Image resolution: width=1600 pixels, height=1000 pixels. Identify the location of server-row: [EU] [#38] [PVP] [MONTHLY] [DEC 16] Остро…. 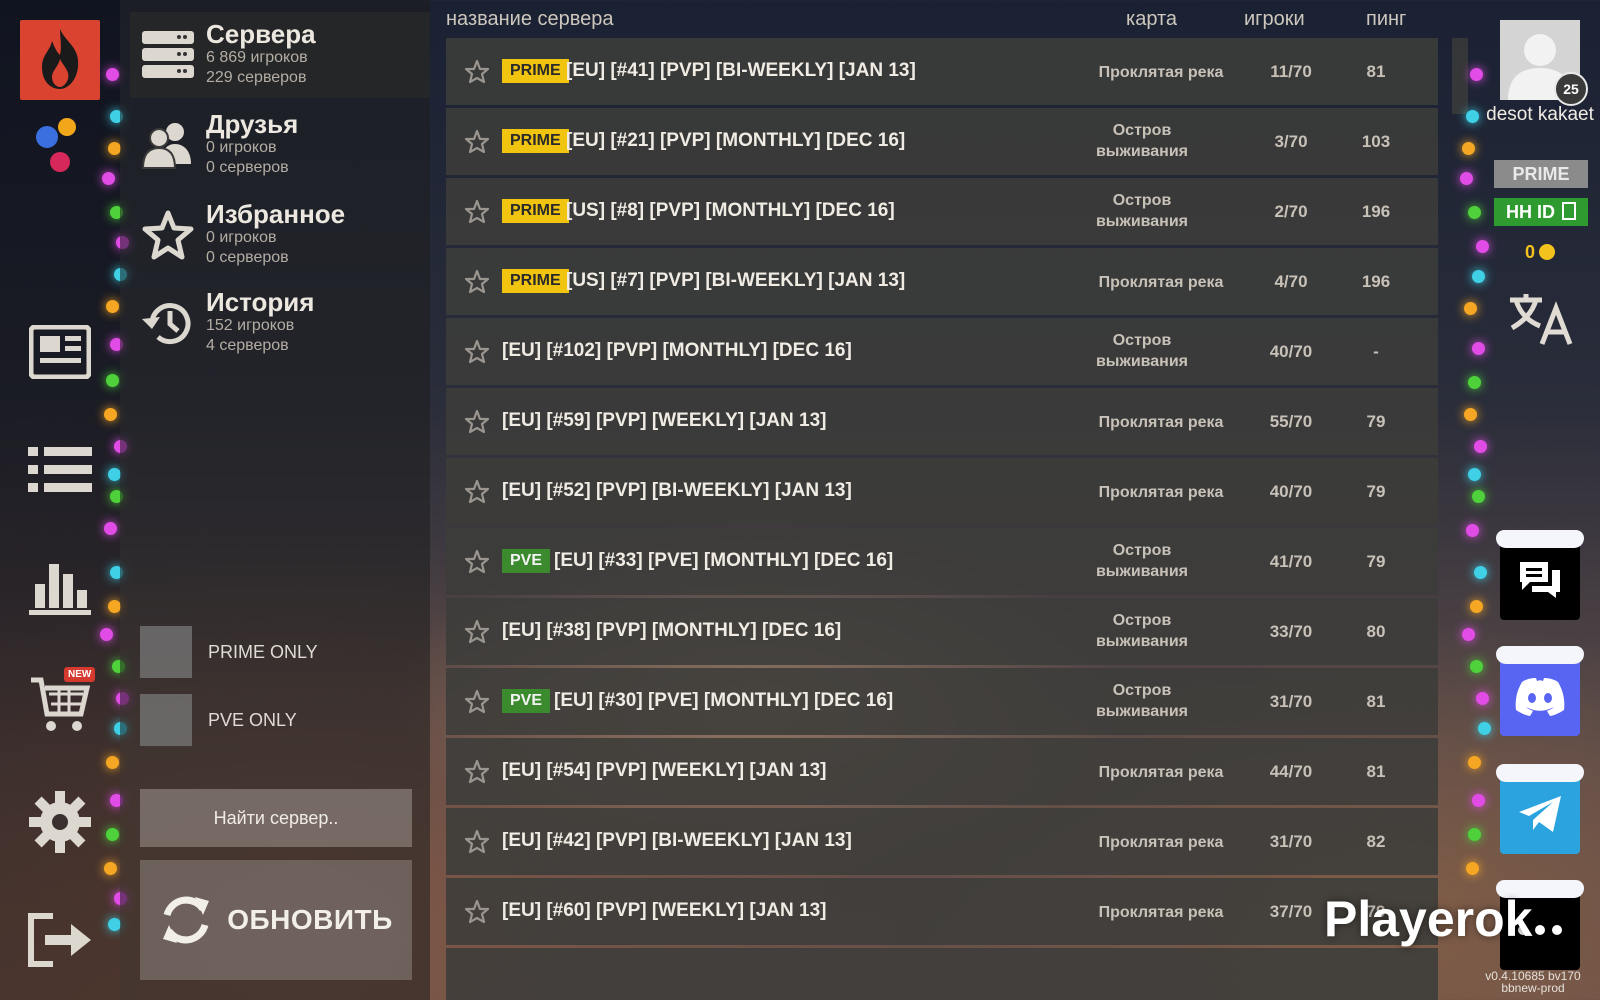
(942, 631).